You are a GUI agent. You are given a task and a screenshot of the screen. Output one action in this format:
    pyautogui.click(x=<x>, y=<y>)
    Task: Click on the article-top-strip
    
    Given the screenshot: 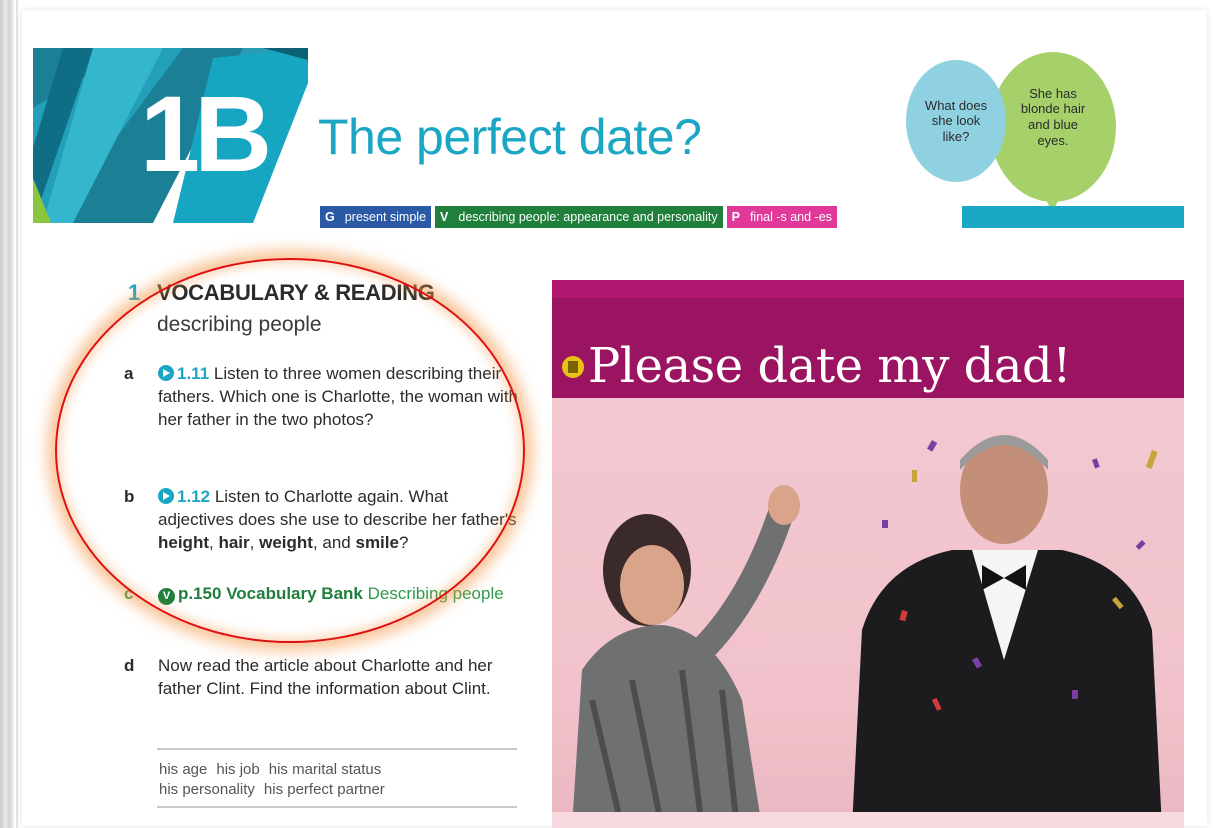 What is the action you would take?
    pyautogui.click(x=868, y=289)
    